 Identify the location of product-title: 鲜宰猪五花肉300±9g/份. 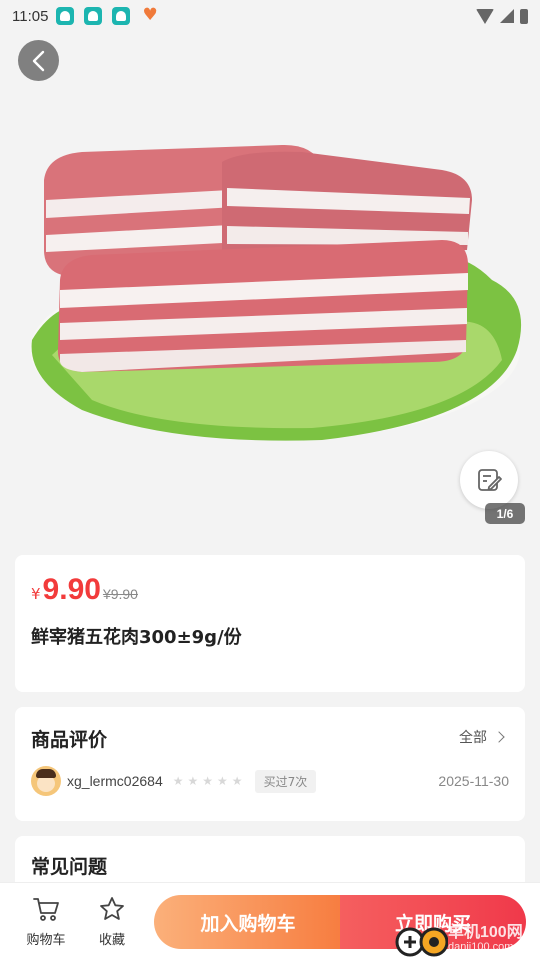
(136, 637).